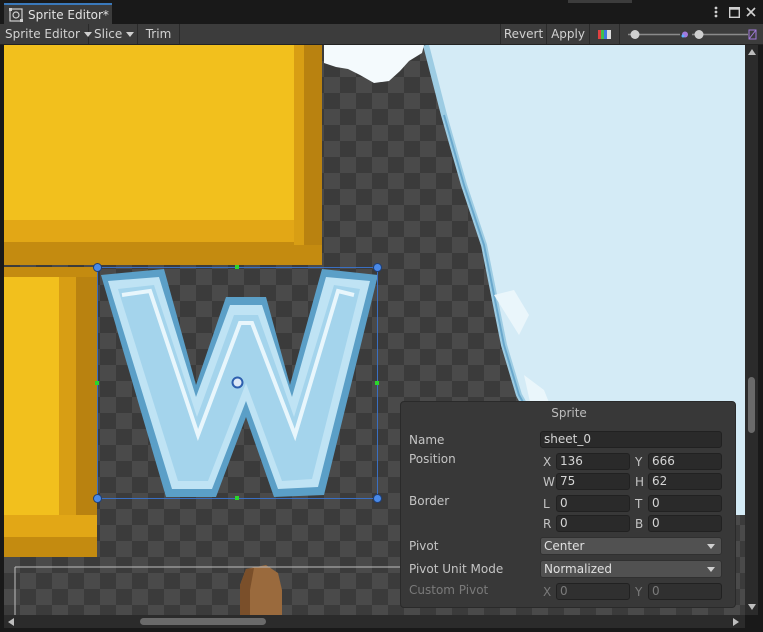  What do you see at coordinates (16, 14) in the screenshot?
I see `sprite-editor-icon` at bounding box center [16, 14].